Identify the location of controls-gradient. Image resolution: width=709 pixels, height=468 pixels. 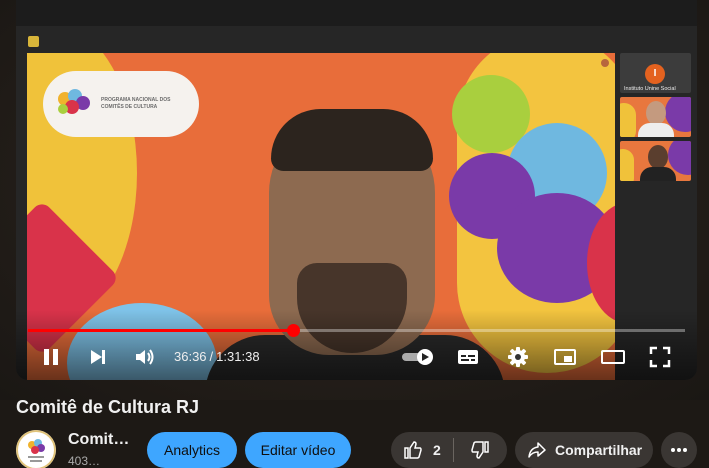
(356, 345).